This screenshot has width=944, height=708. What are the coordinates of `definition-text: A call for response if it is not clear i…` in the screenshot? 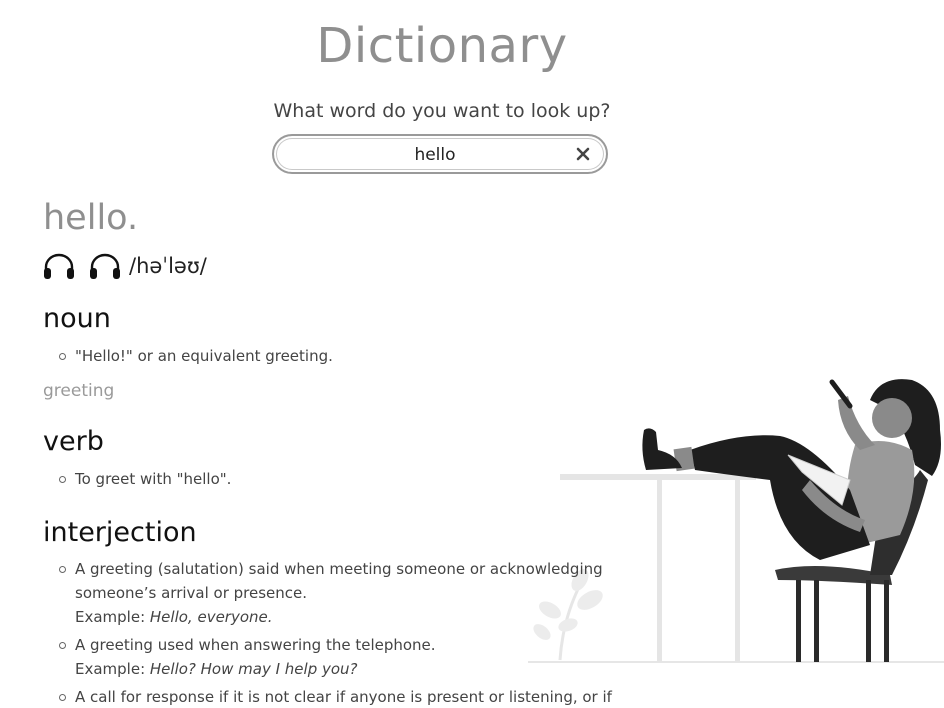 It's located at (343, 697).